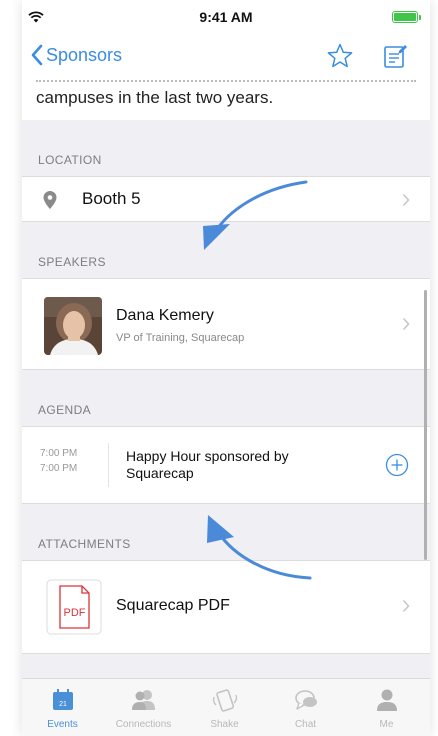 The width and height of the screenshot is (438, 736). What do you see at coordinates (59, 468) in the screenshot?
I see `agenda-end-time: 7:00 PM` at bounding box center [59, 468].